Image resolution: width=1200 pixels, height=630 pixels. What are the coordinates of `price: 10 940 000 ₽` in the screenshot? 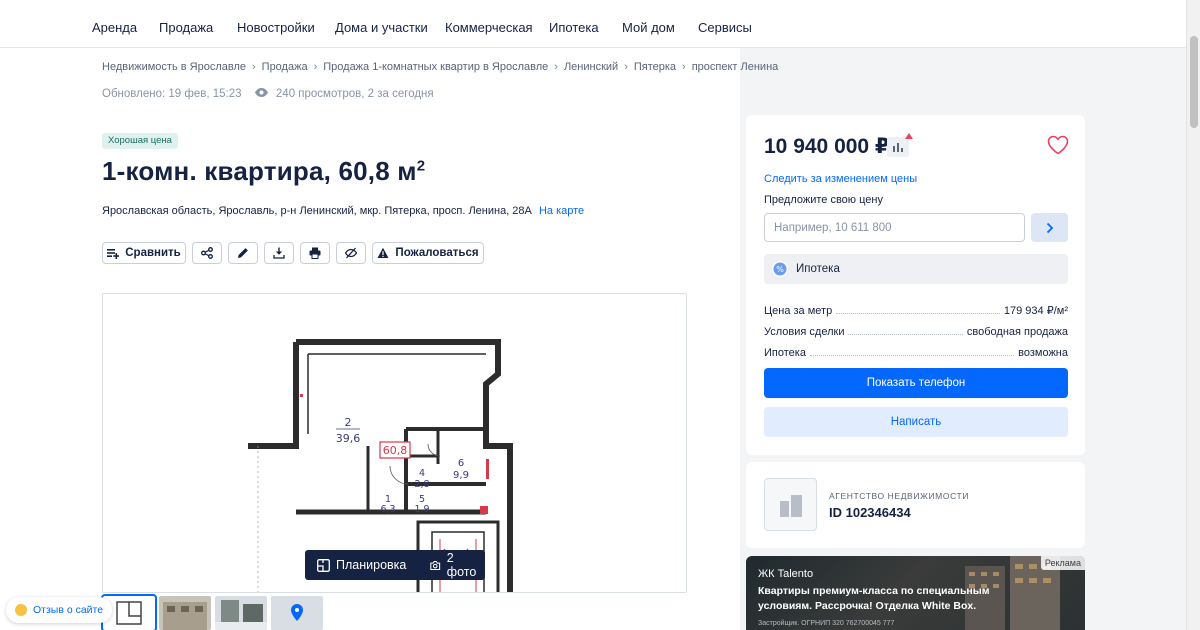 It's located at (827, 146).